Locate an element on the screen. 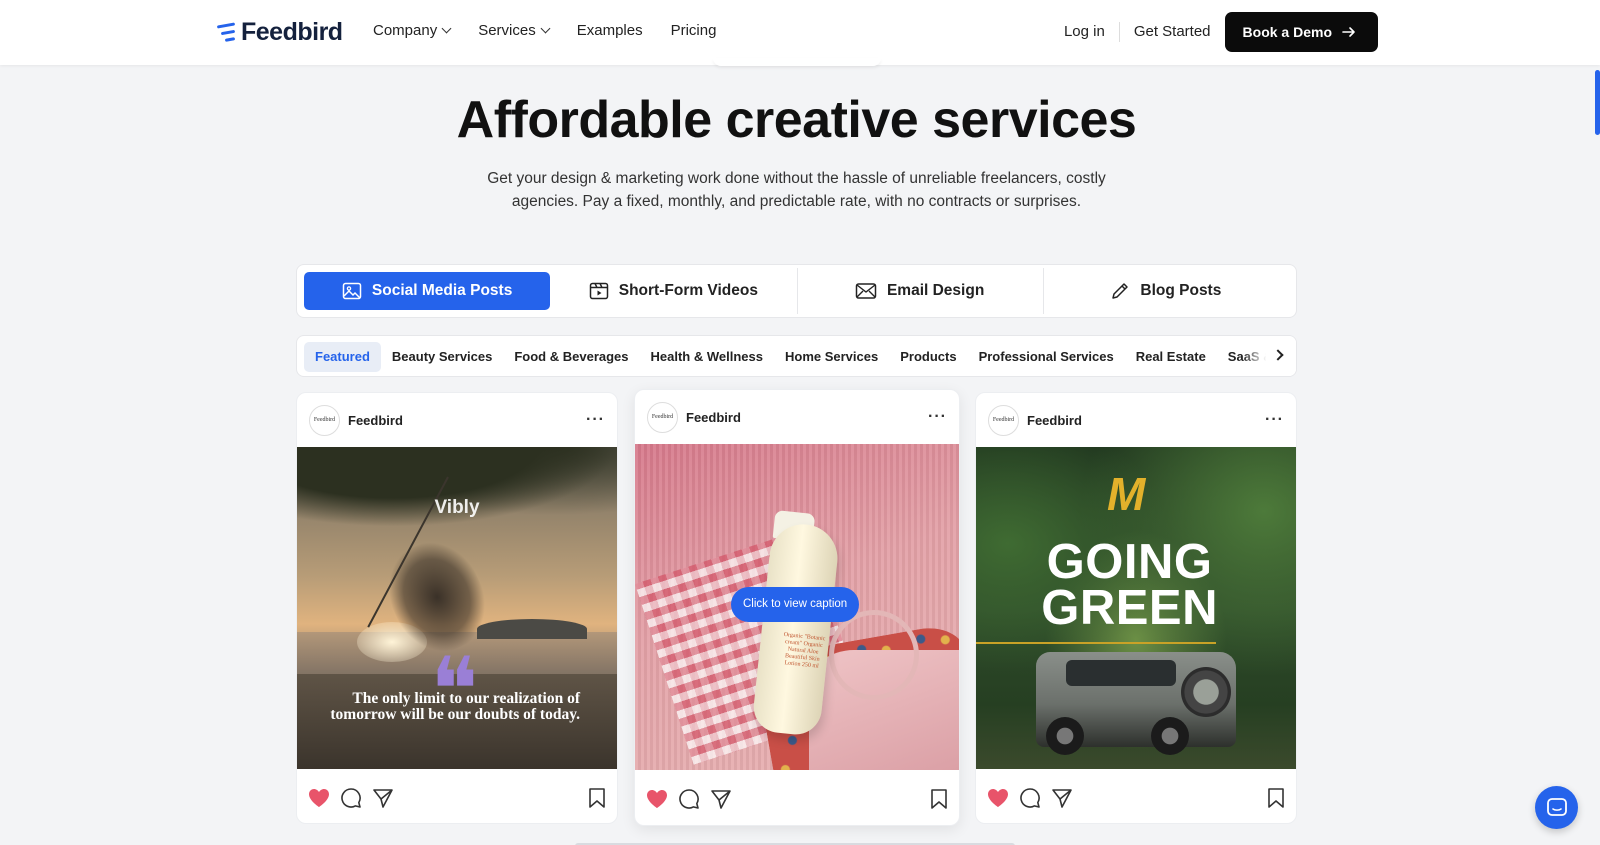 The width and height of the screenshot is (1600, 845). feedbird-logo: Feedbird is located at coordinates (279, 32).